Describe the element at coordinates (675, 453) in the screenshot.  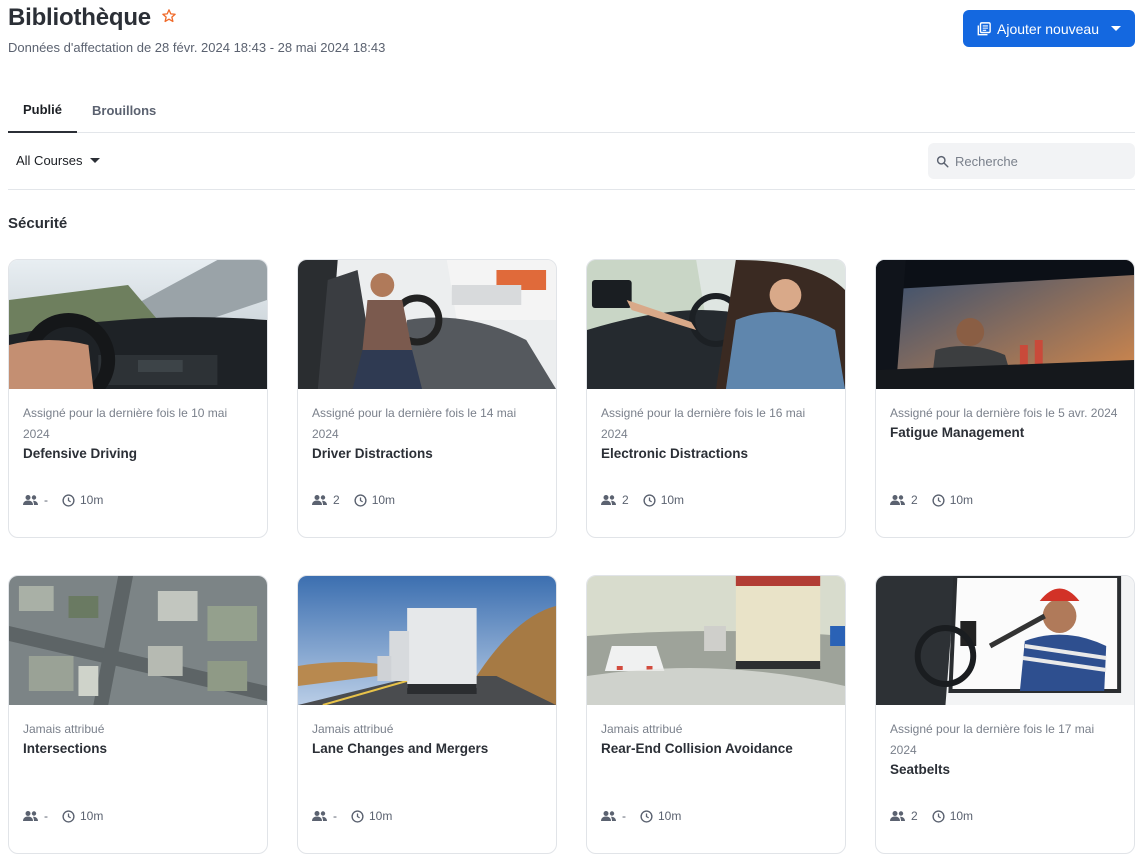
I see `course-title: Electronic Distractions` at that location.